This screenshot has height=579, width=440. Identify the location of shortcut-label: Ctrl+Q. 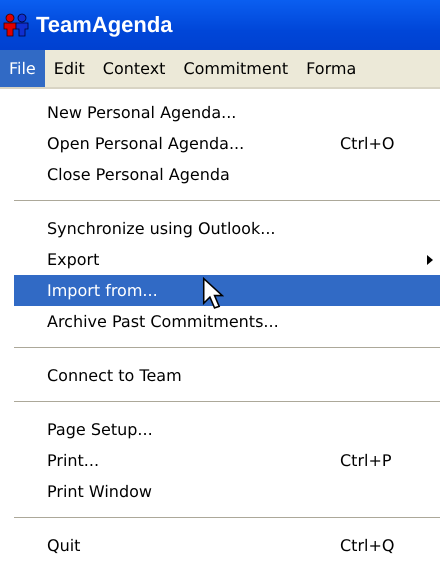
(367, 545).